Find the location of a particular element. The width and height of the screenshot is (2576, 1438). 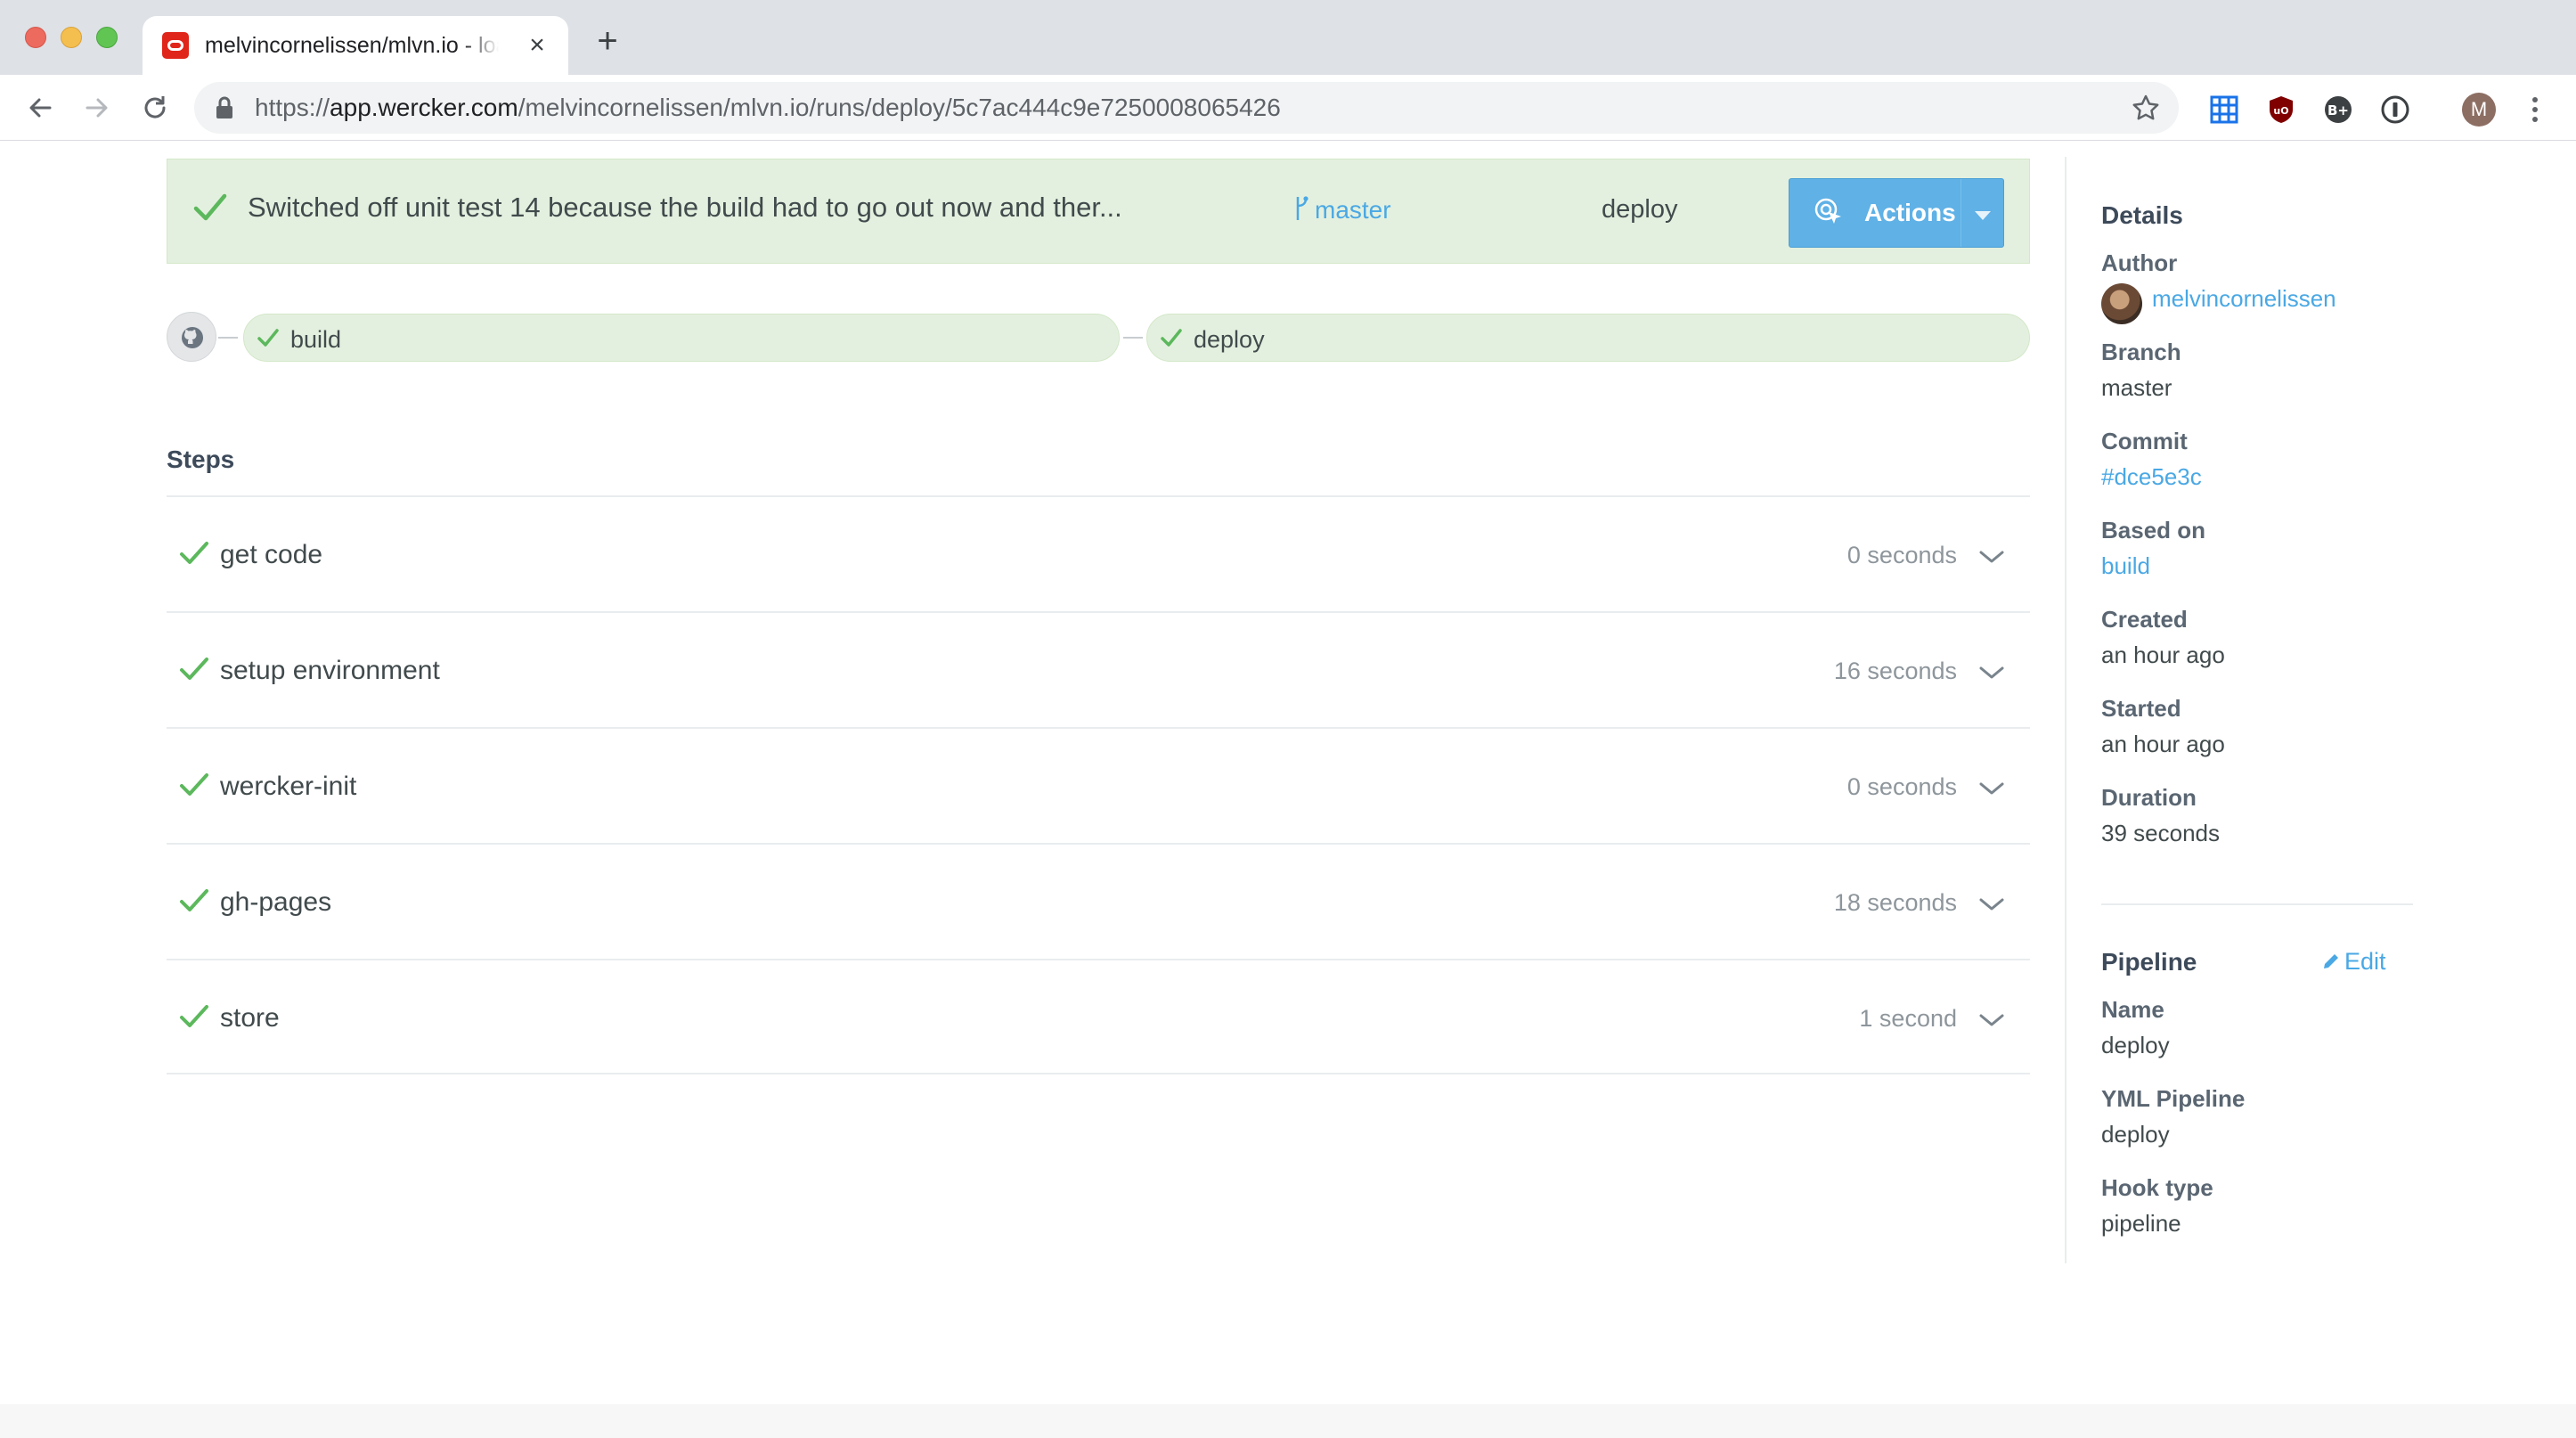

reload-icon is located at coordinates (155, 108).